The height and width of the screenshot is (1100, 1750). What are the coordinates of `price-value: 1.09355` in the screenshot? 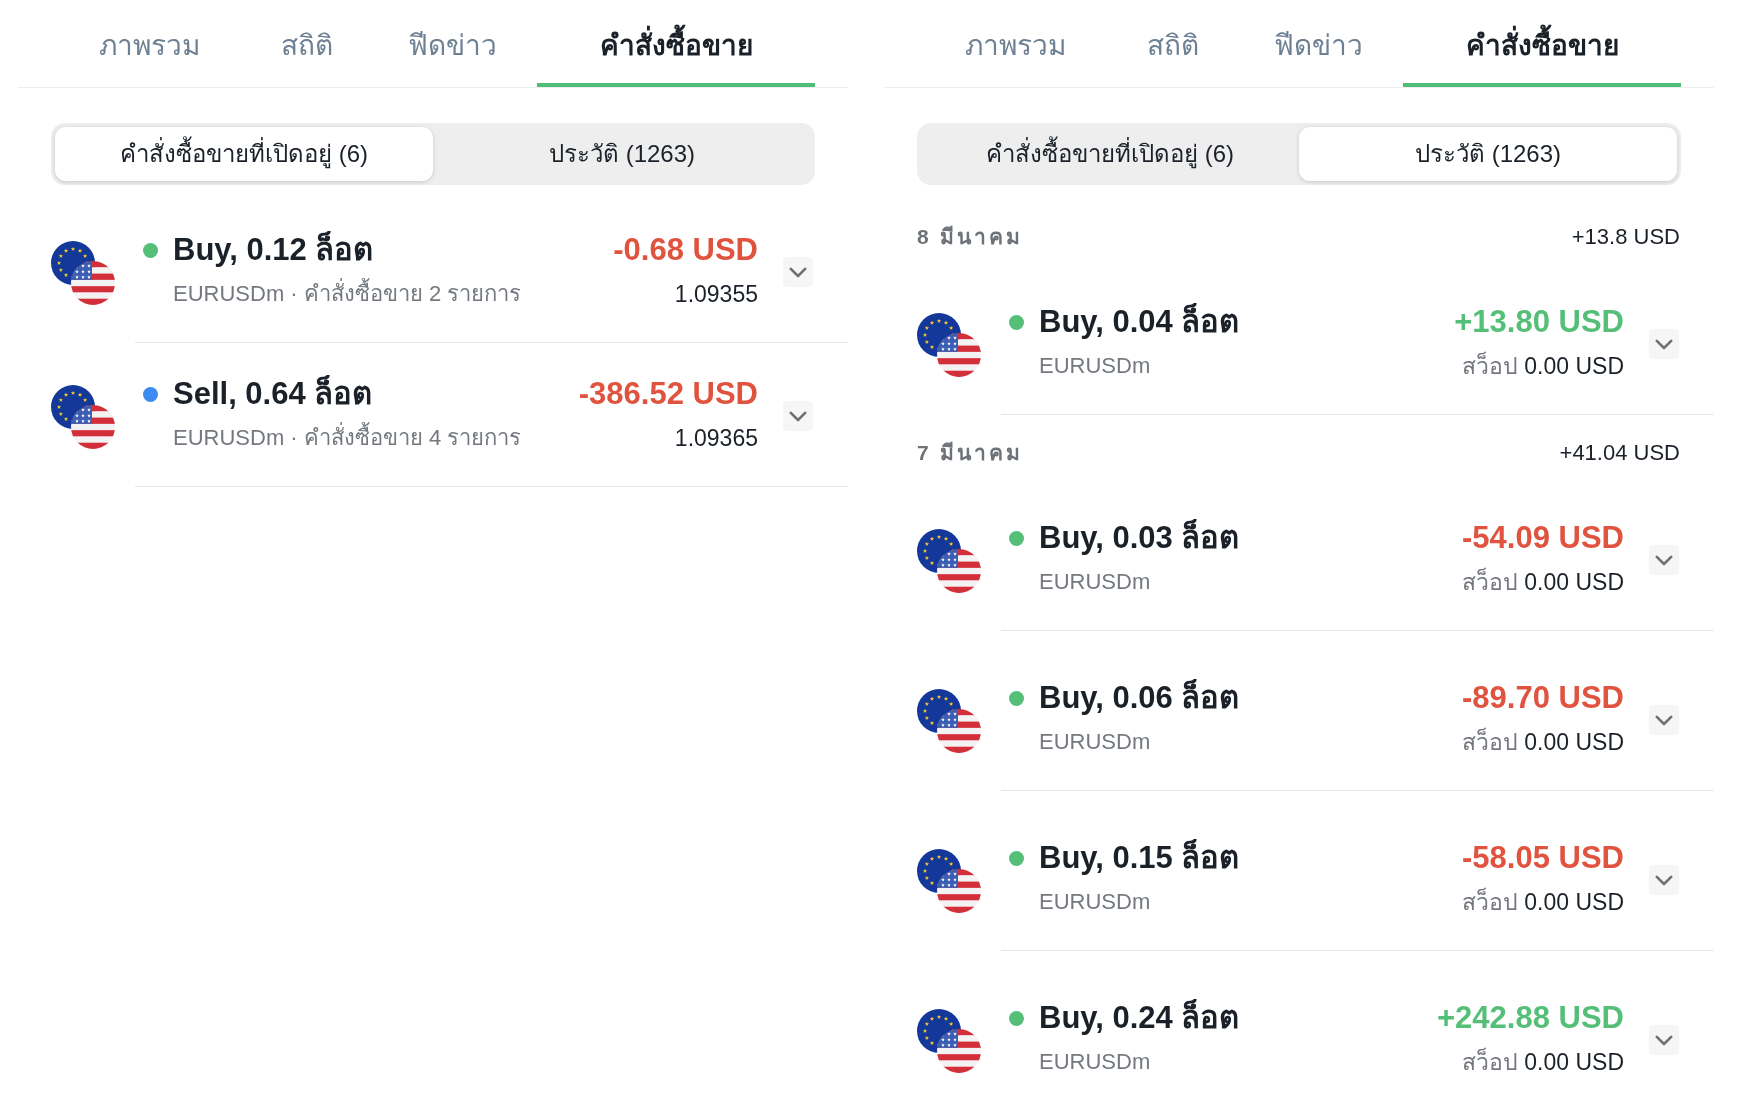 It's located at (715, 294).